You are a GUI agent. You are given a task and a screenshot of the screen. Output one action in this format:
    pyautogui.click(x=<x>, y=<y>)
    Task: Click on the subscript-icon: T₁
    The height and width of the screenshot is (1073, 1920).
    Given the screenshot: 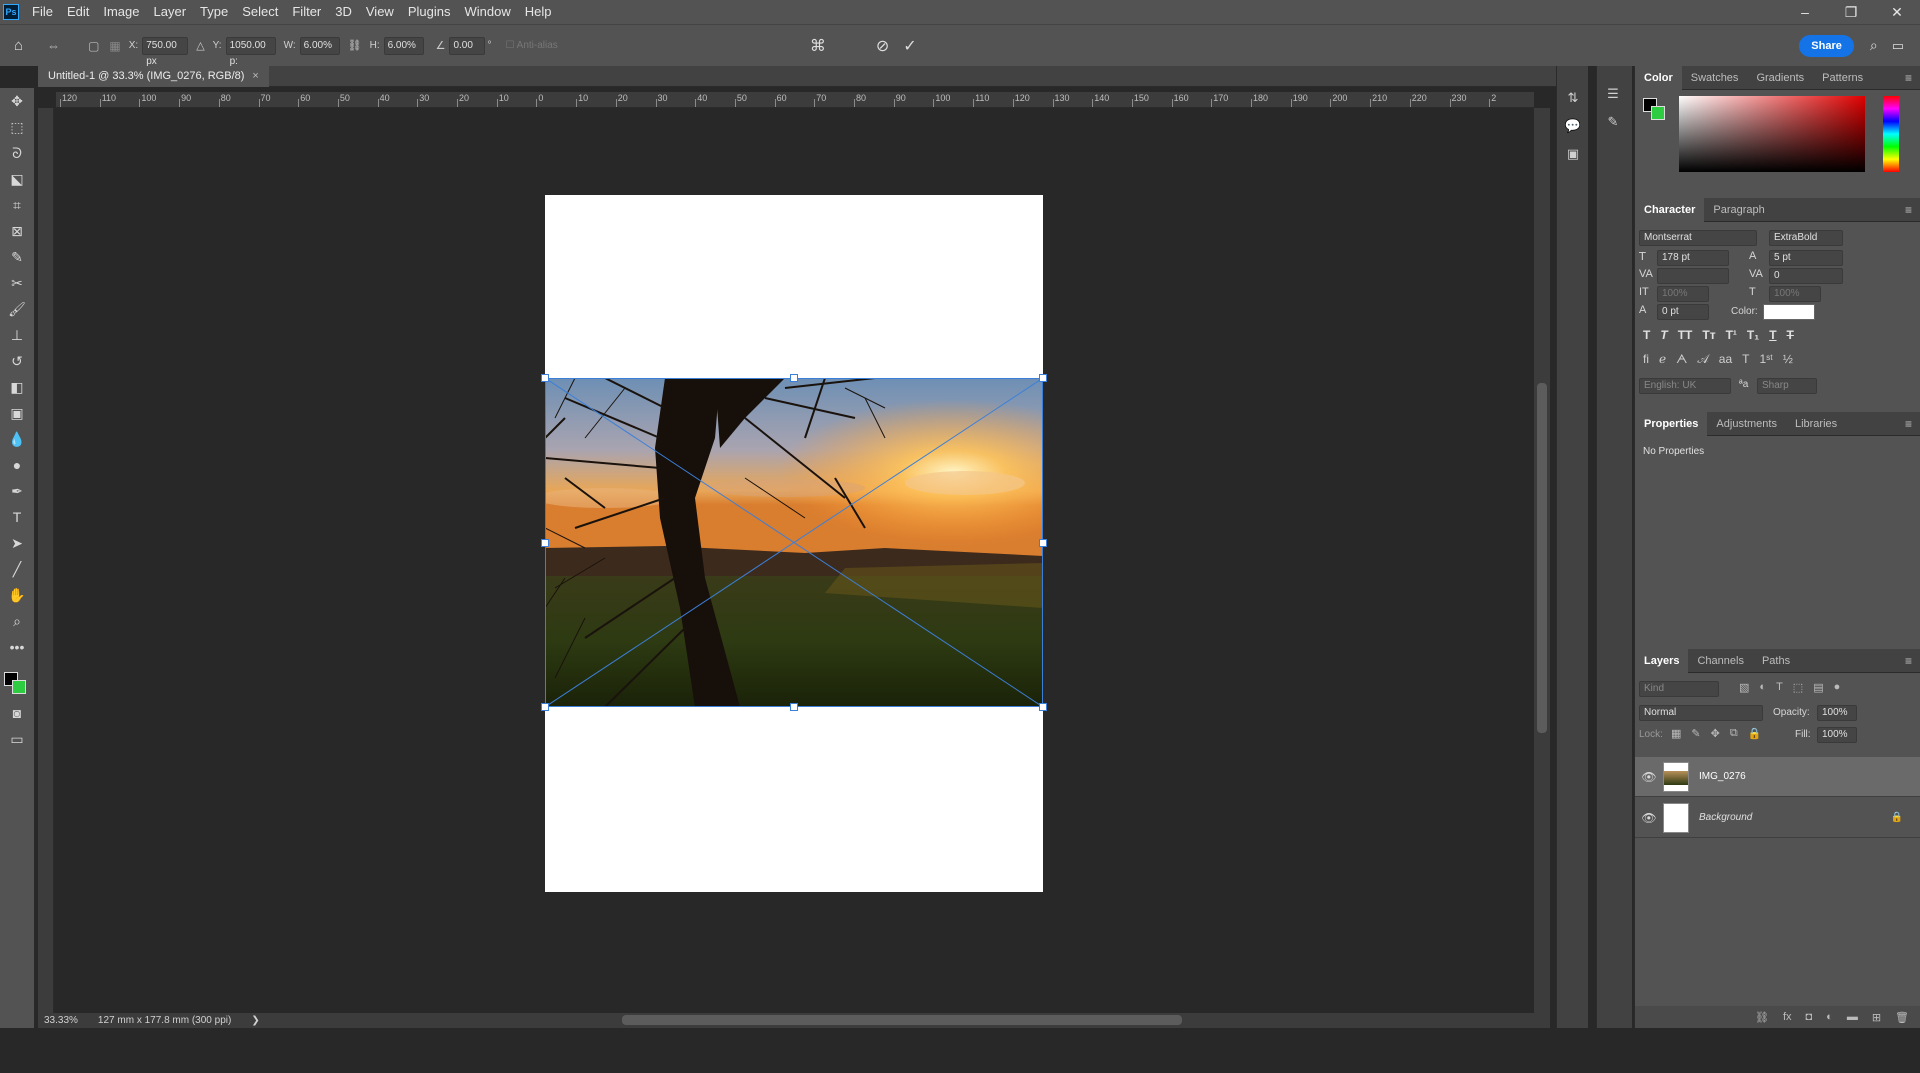 What is the action you would take?
    pyautogui.click(x=1753, y=335)
    